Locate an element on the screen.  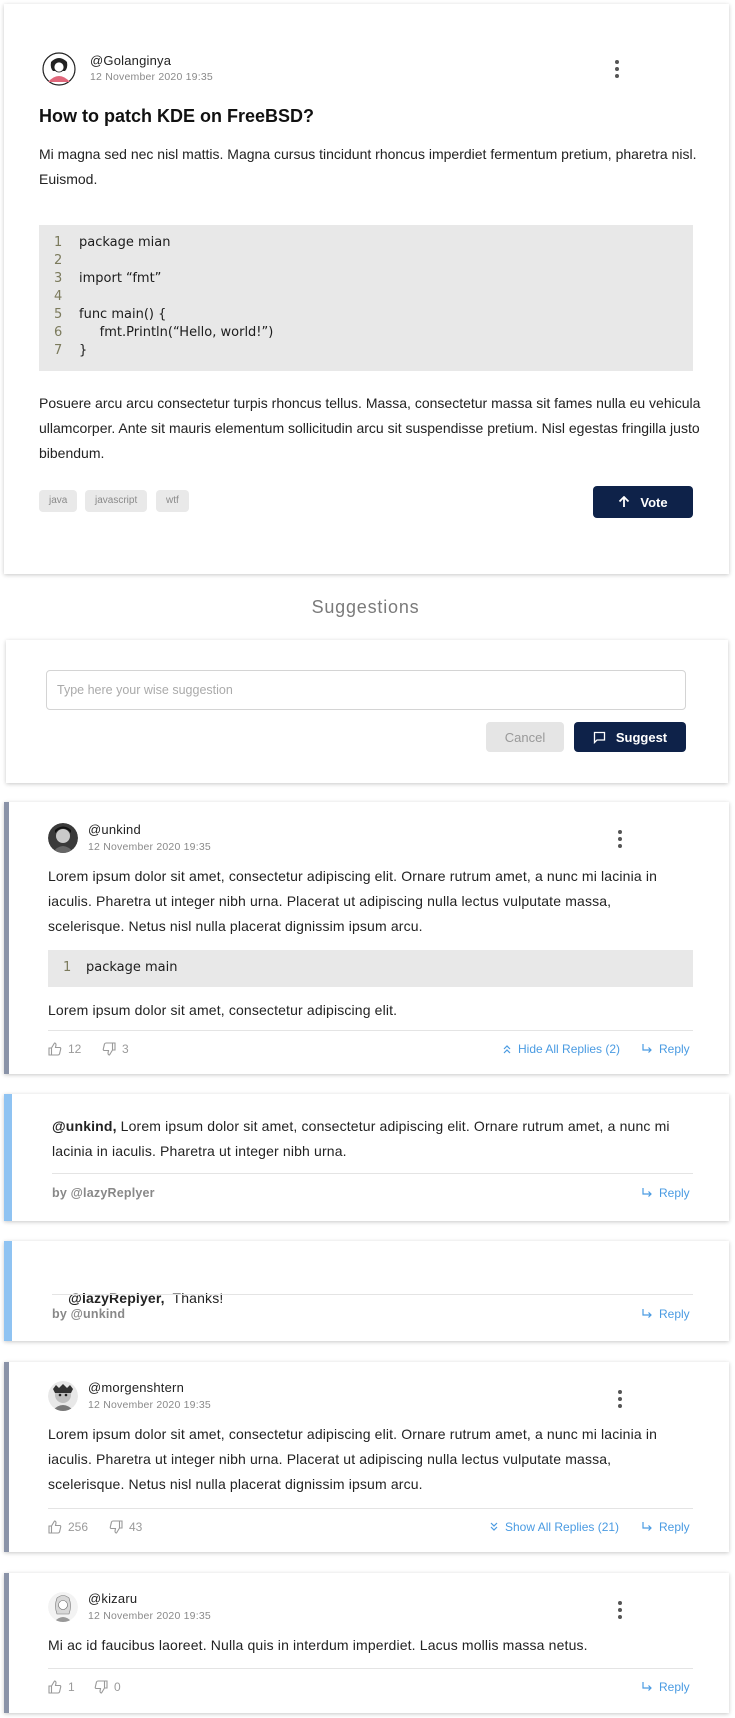
toggle-replies-label: Hide All Replies (2) is located at coordinates (569, 1049).